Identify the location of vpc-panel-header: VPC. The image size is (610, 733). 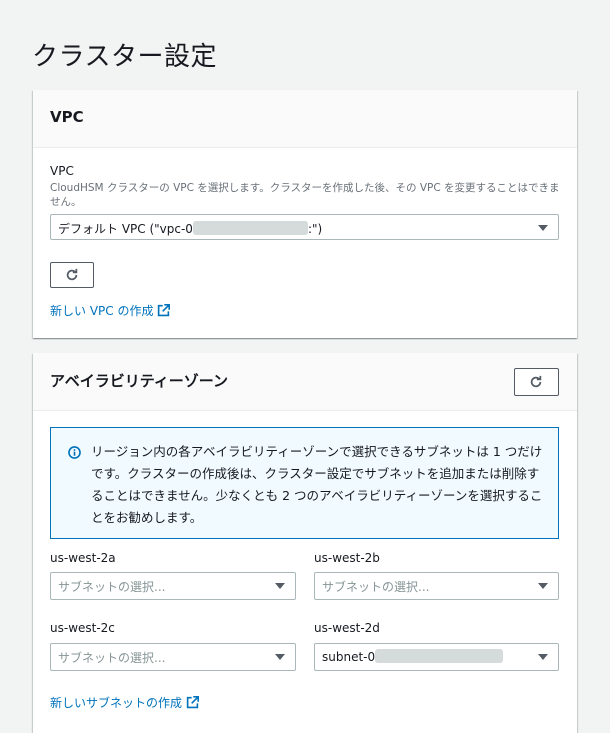
(305, 119).